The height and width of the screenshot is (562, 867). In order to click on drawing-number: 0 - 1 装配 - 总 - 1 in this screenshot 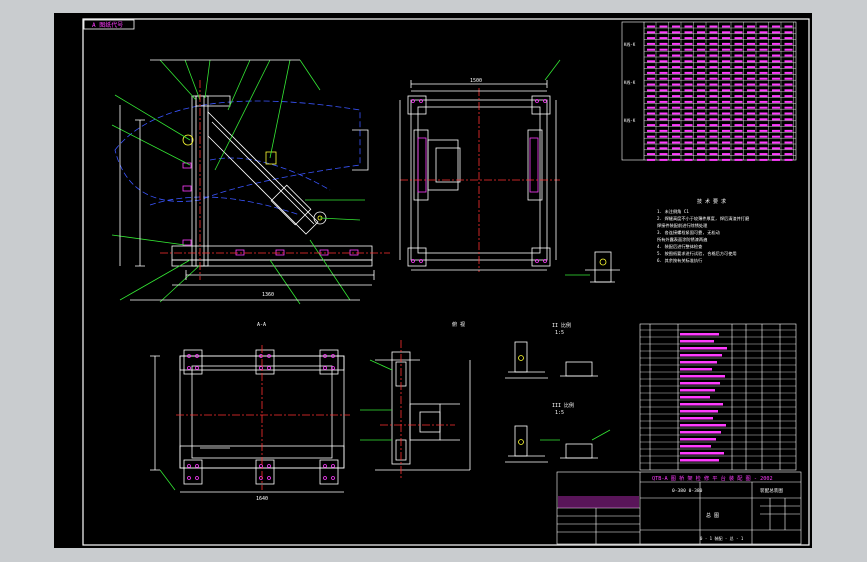, I will do `click(722, 538)`.